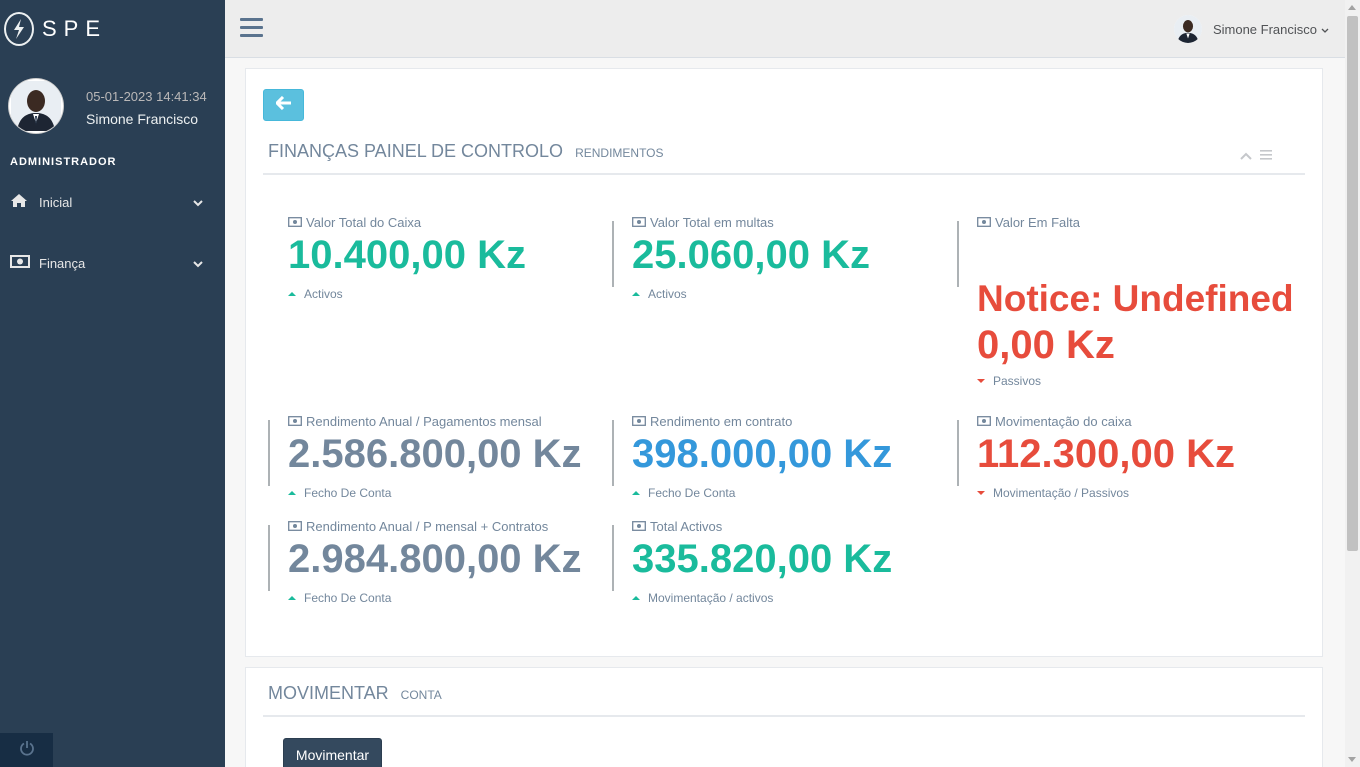  Describe the element at coordinates (112, 263) in the screenshot. I see `sidebar-item-financa: Finança` at that location.